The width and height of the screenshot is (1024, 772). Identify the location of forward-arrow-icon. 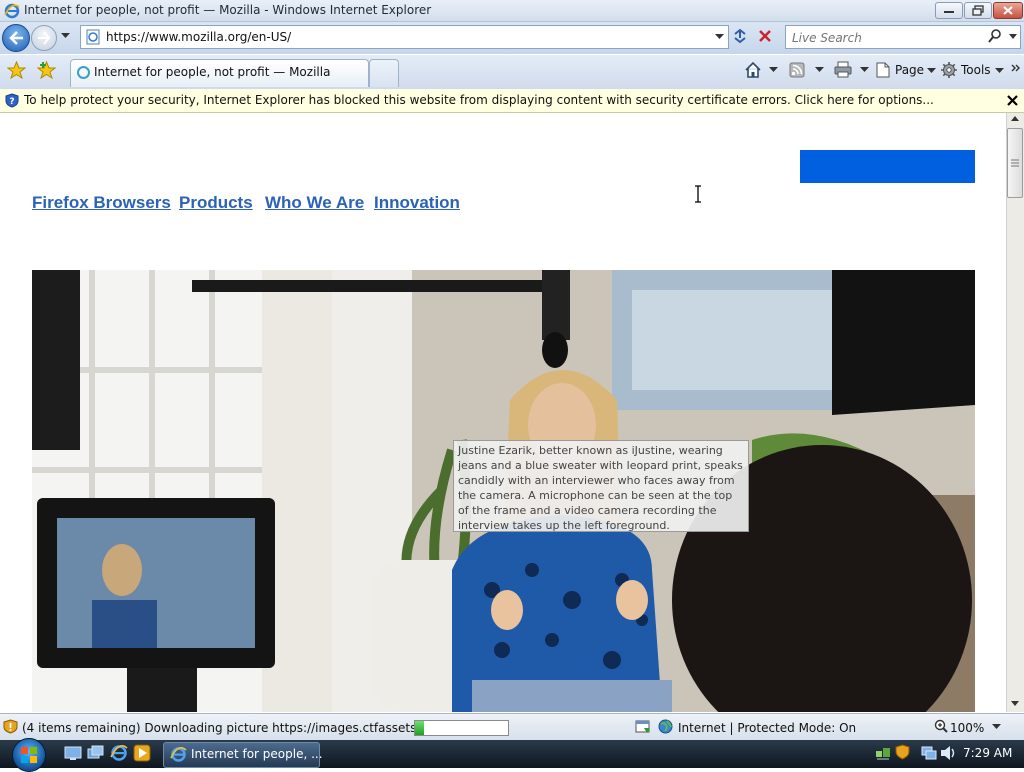
(44, 38).